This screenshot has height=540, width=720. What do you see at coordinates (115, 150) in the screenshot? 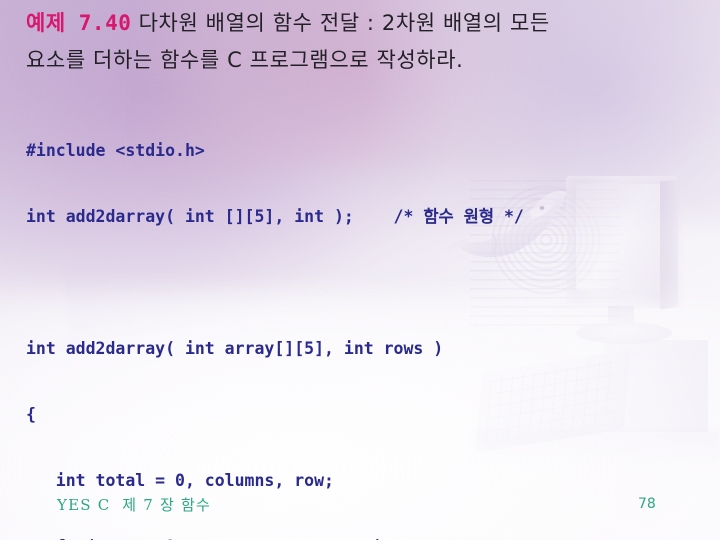
I see `code-line: #include <stdio.h>` at bounding box center [115, 150].